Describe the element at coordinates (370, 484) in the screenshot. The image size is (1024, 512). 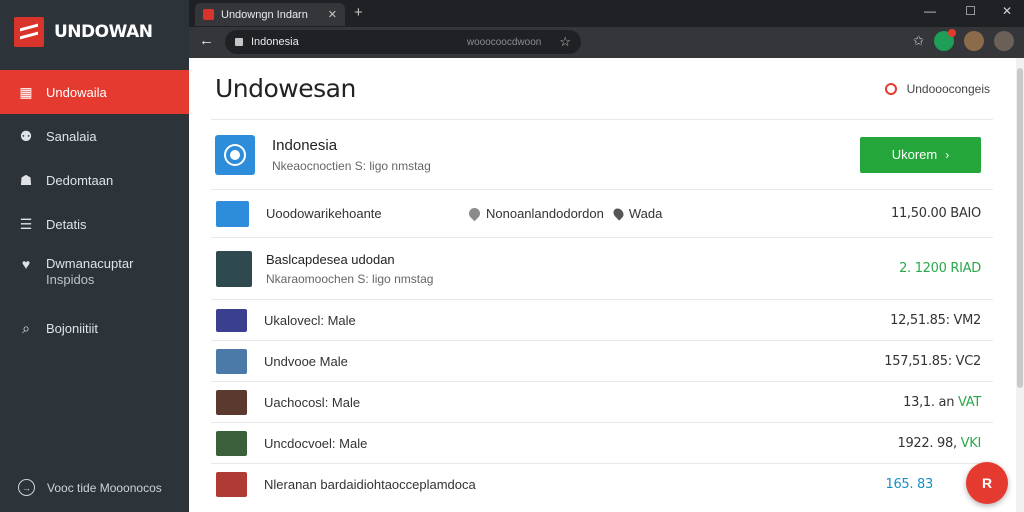
I see `list-item-name: Nleranan bardaidiohtaocceplamdoca` at that location.